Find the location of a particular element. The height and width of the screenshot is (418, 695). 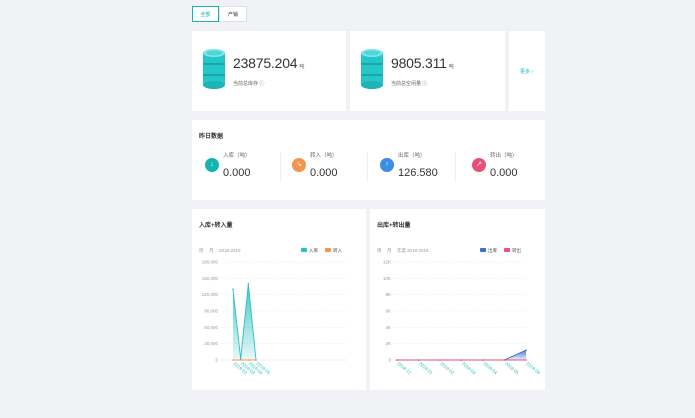

stat-label-inbound: 入库（吨） is located at coordinates (237, 156).